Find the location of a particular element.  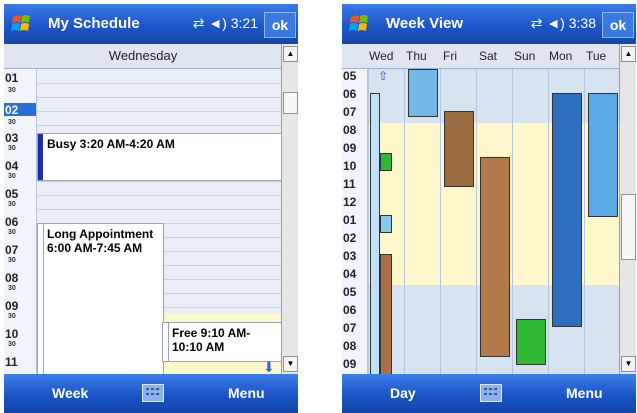

softkey-bar: Week Menu is located at coordinates (151, 393).